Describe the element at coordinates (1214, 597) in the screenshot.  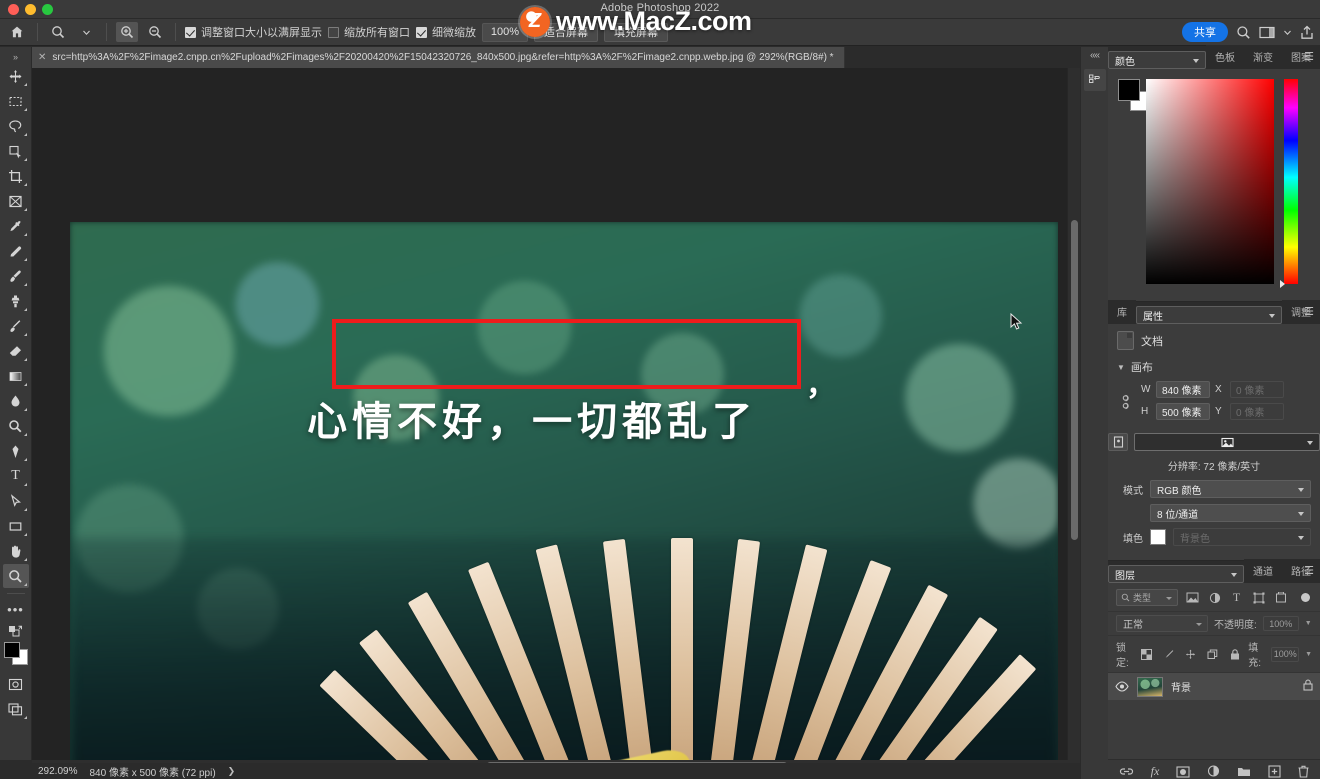
I see `adjustment-filter-icon` at that location.